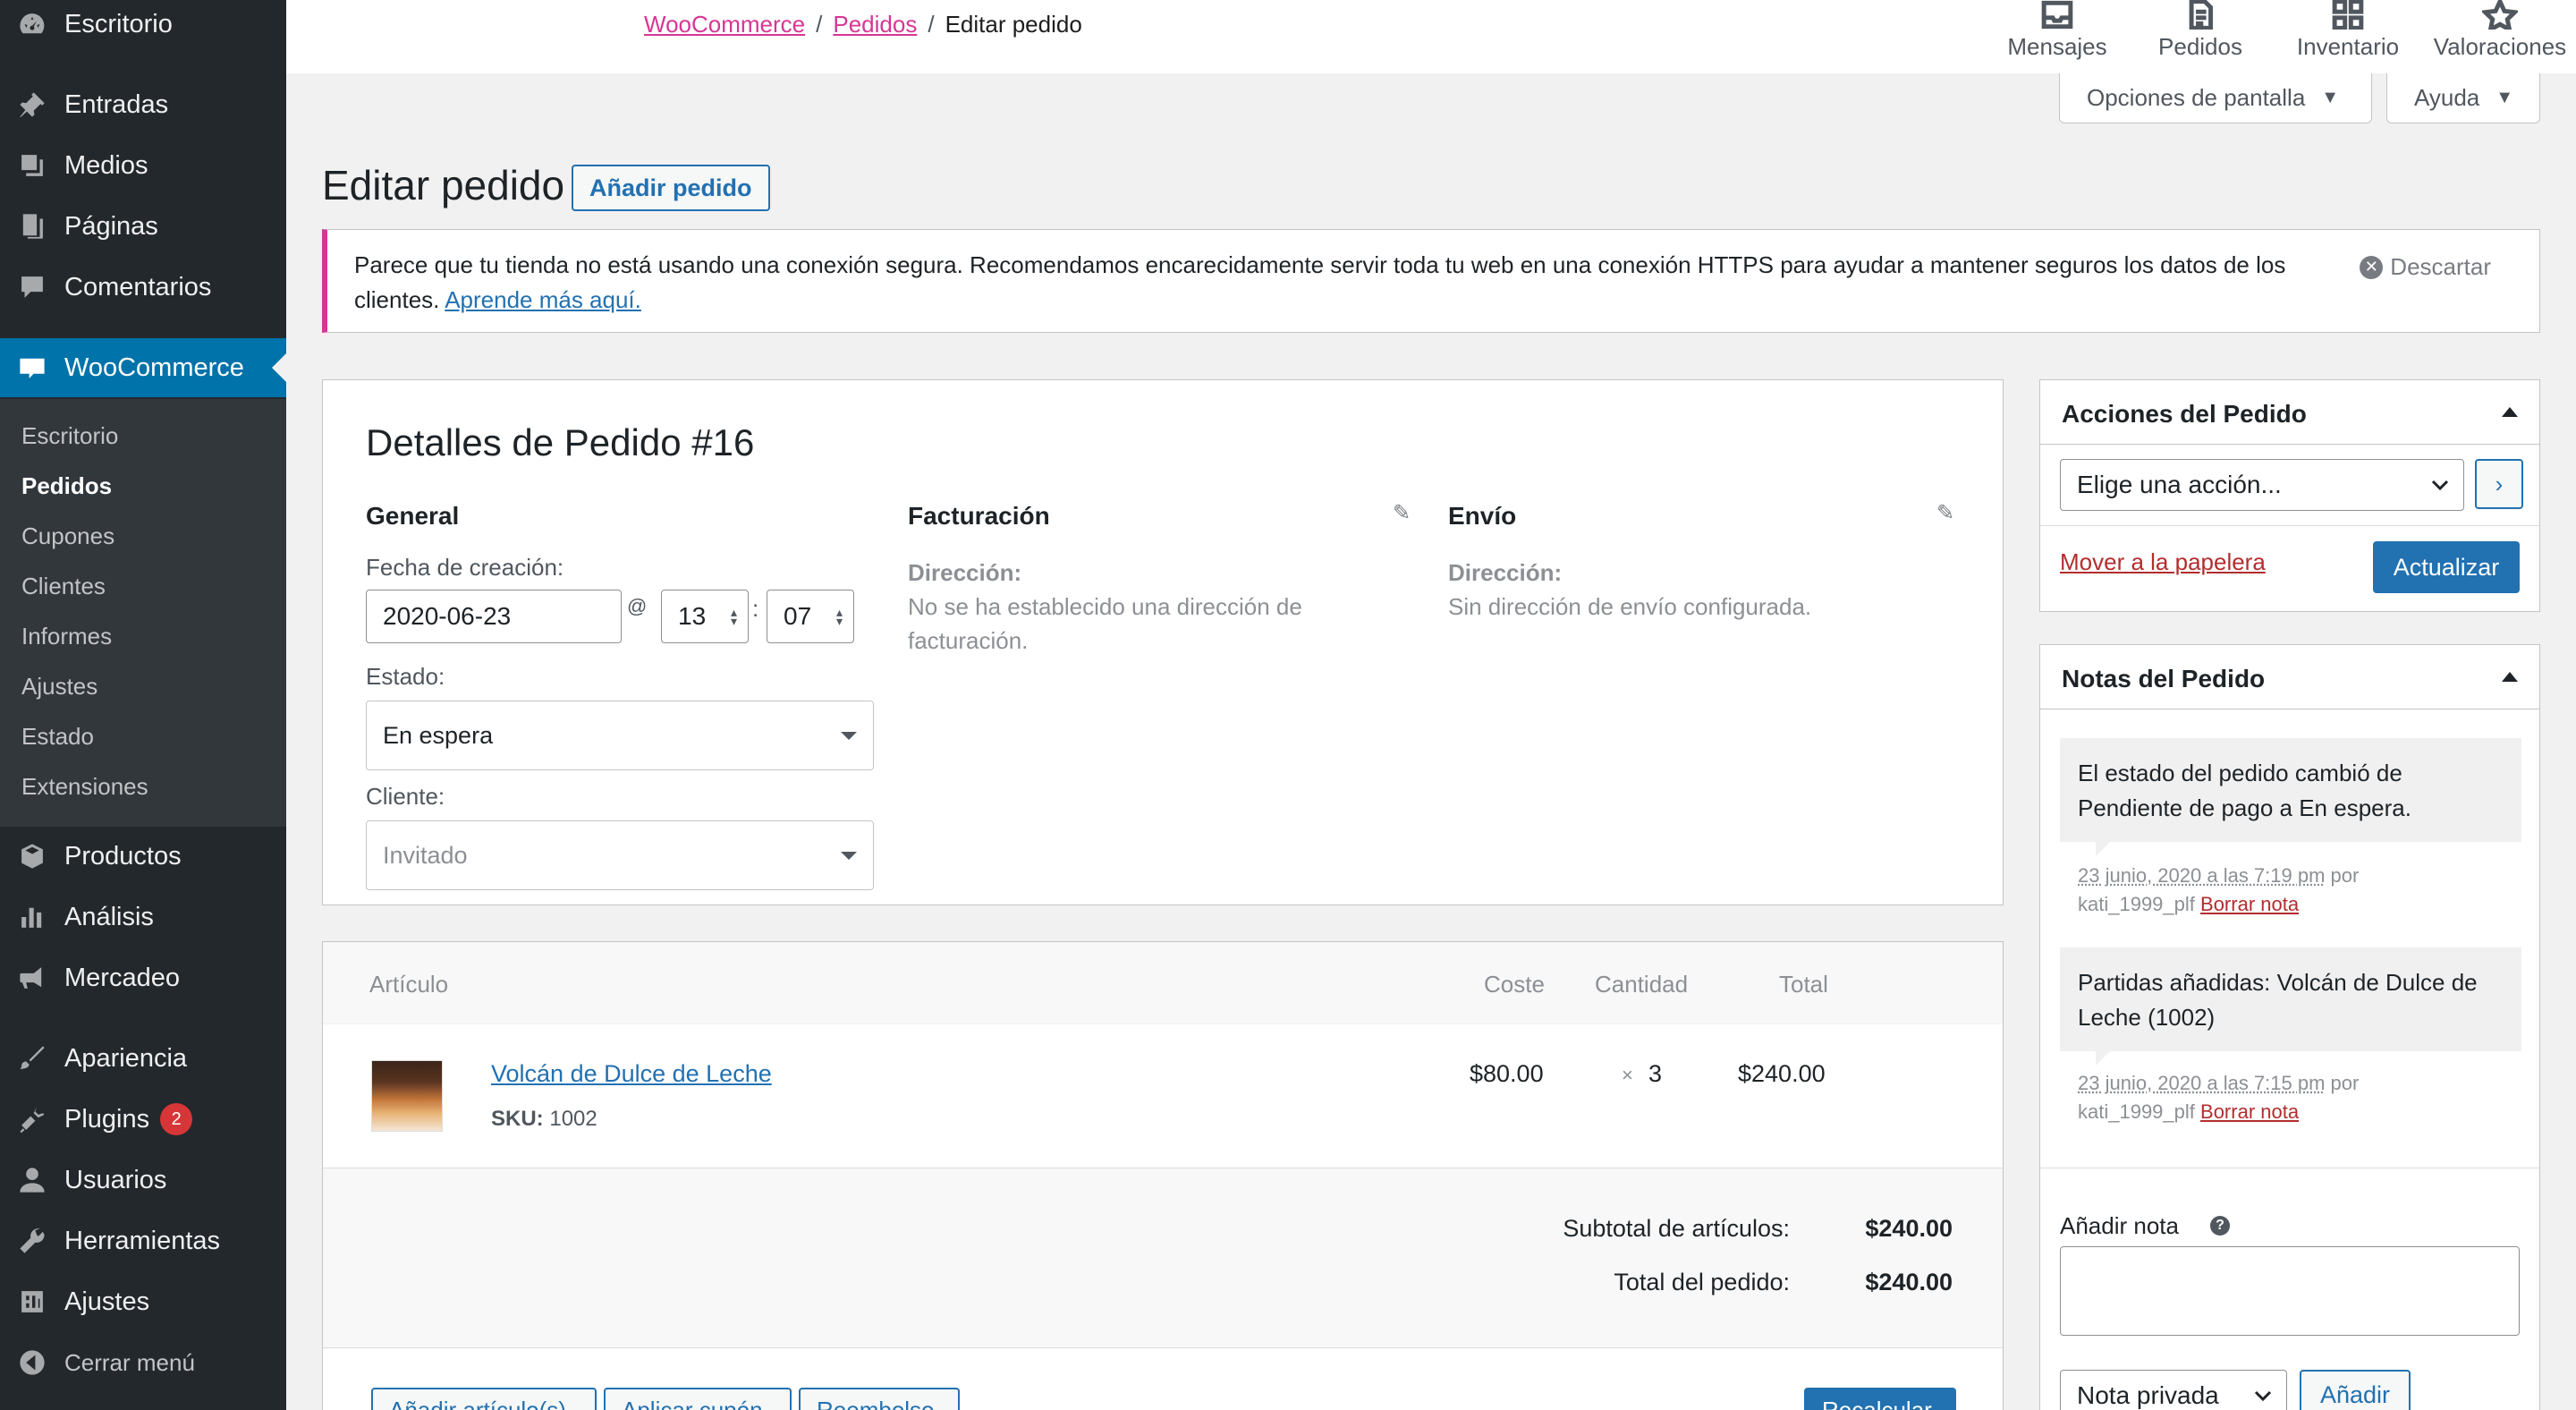 The height and width of the screenshot is (1410, 2576). What do you see at coordinates (484, 1399) in the screenshot?
I see `add-items-button: Añadir artículo(s)` at bounding box center [484, 1399].